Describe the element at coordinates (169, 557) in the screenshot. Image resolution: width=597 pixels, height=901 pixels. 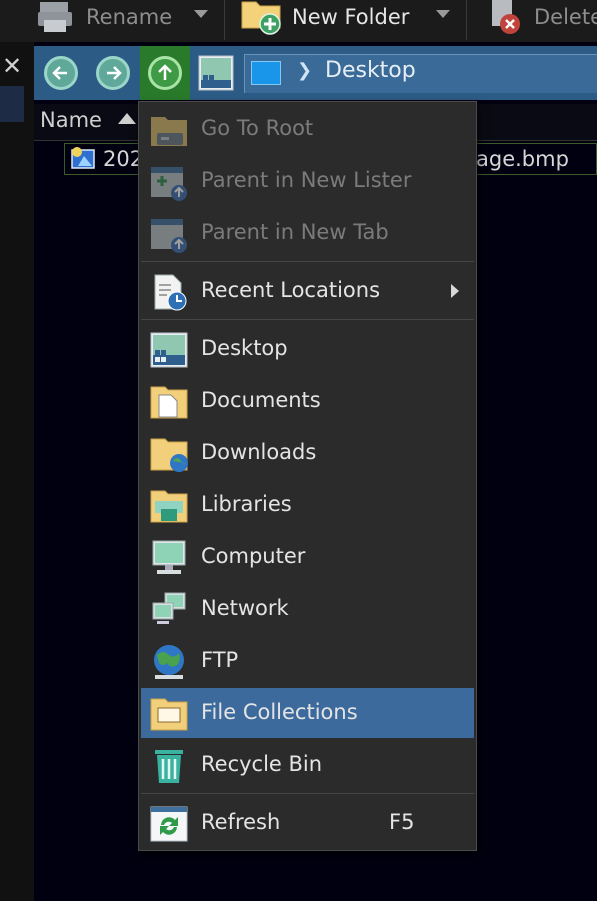
I see `computer-icon` at that location.